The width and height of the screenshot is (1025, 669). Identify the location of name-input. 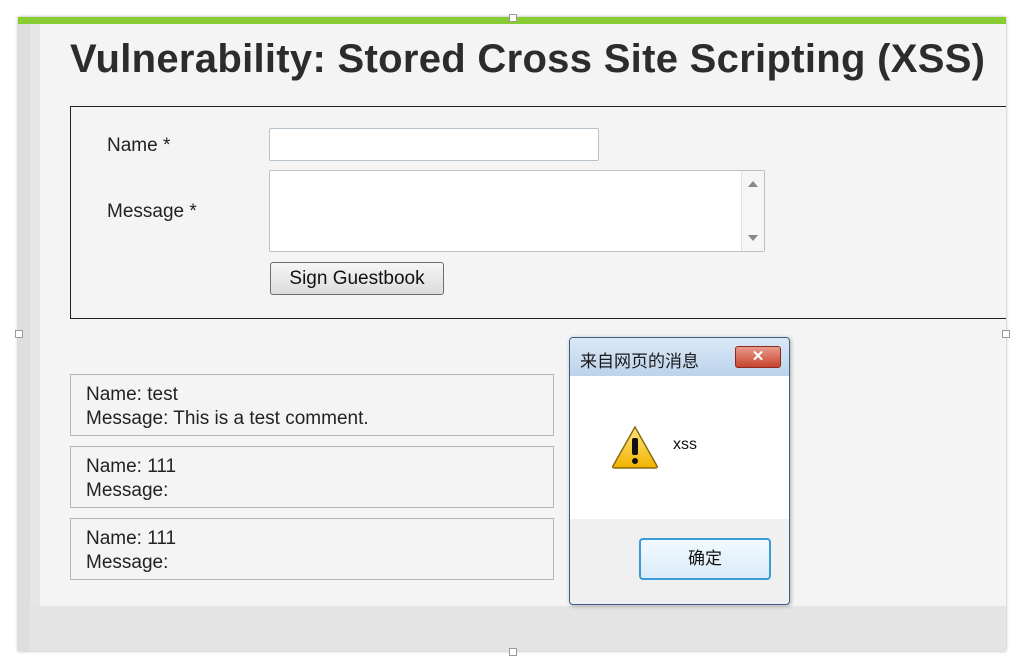
(434, 144).